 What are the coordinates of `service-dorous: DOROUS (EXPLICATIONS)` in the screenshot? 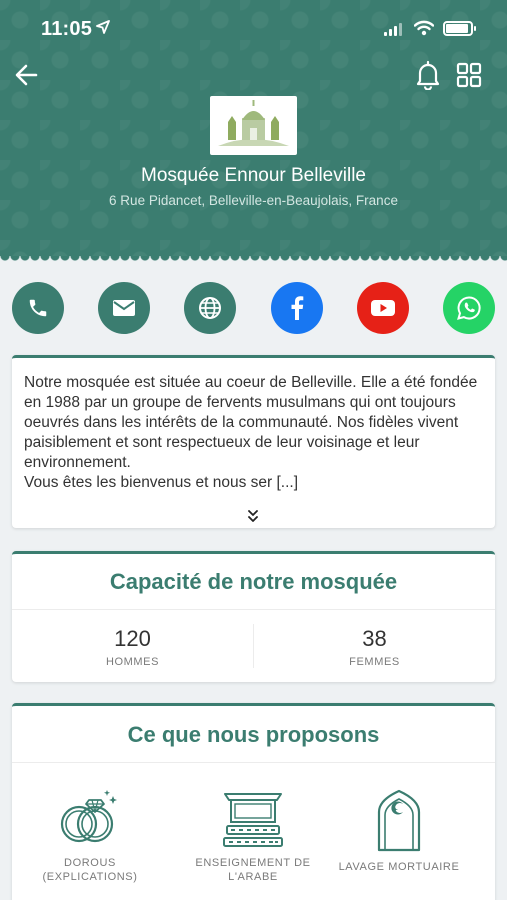 It's located at (90, 836).